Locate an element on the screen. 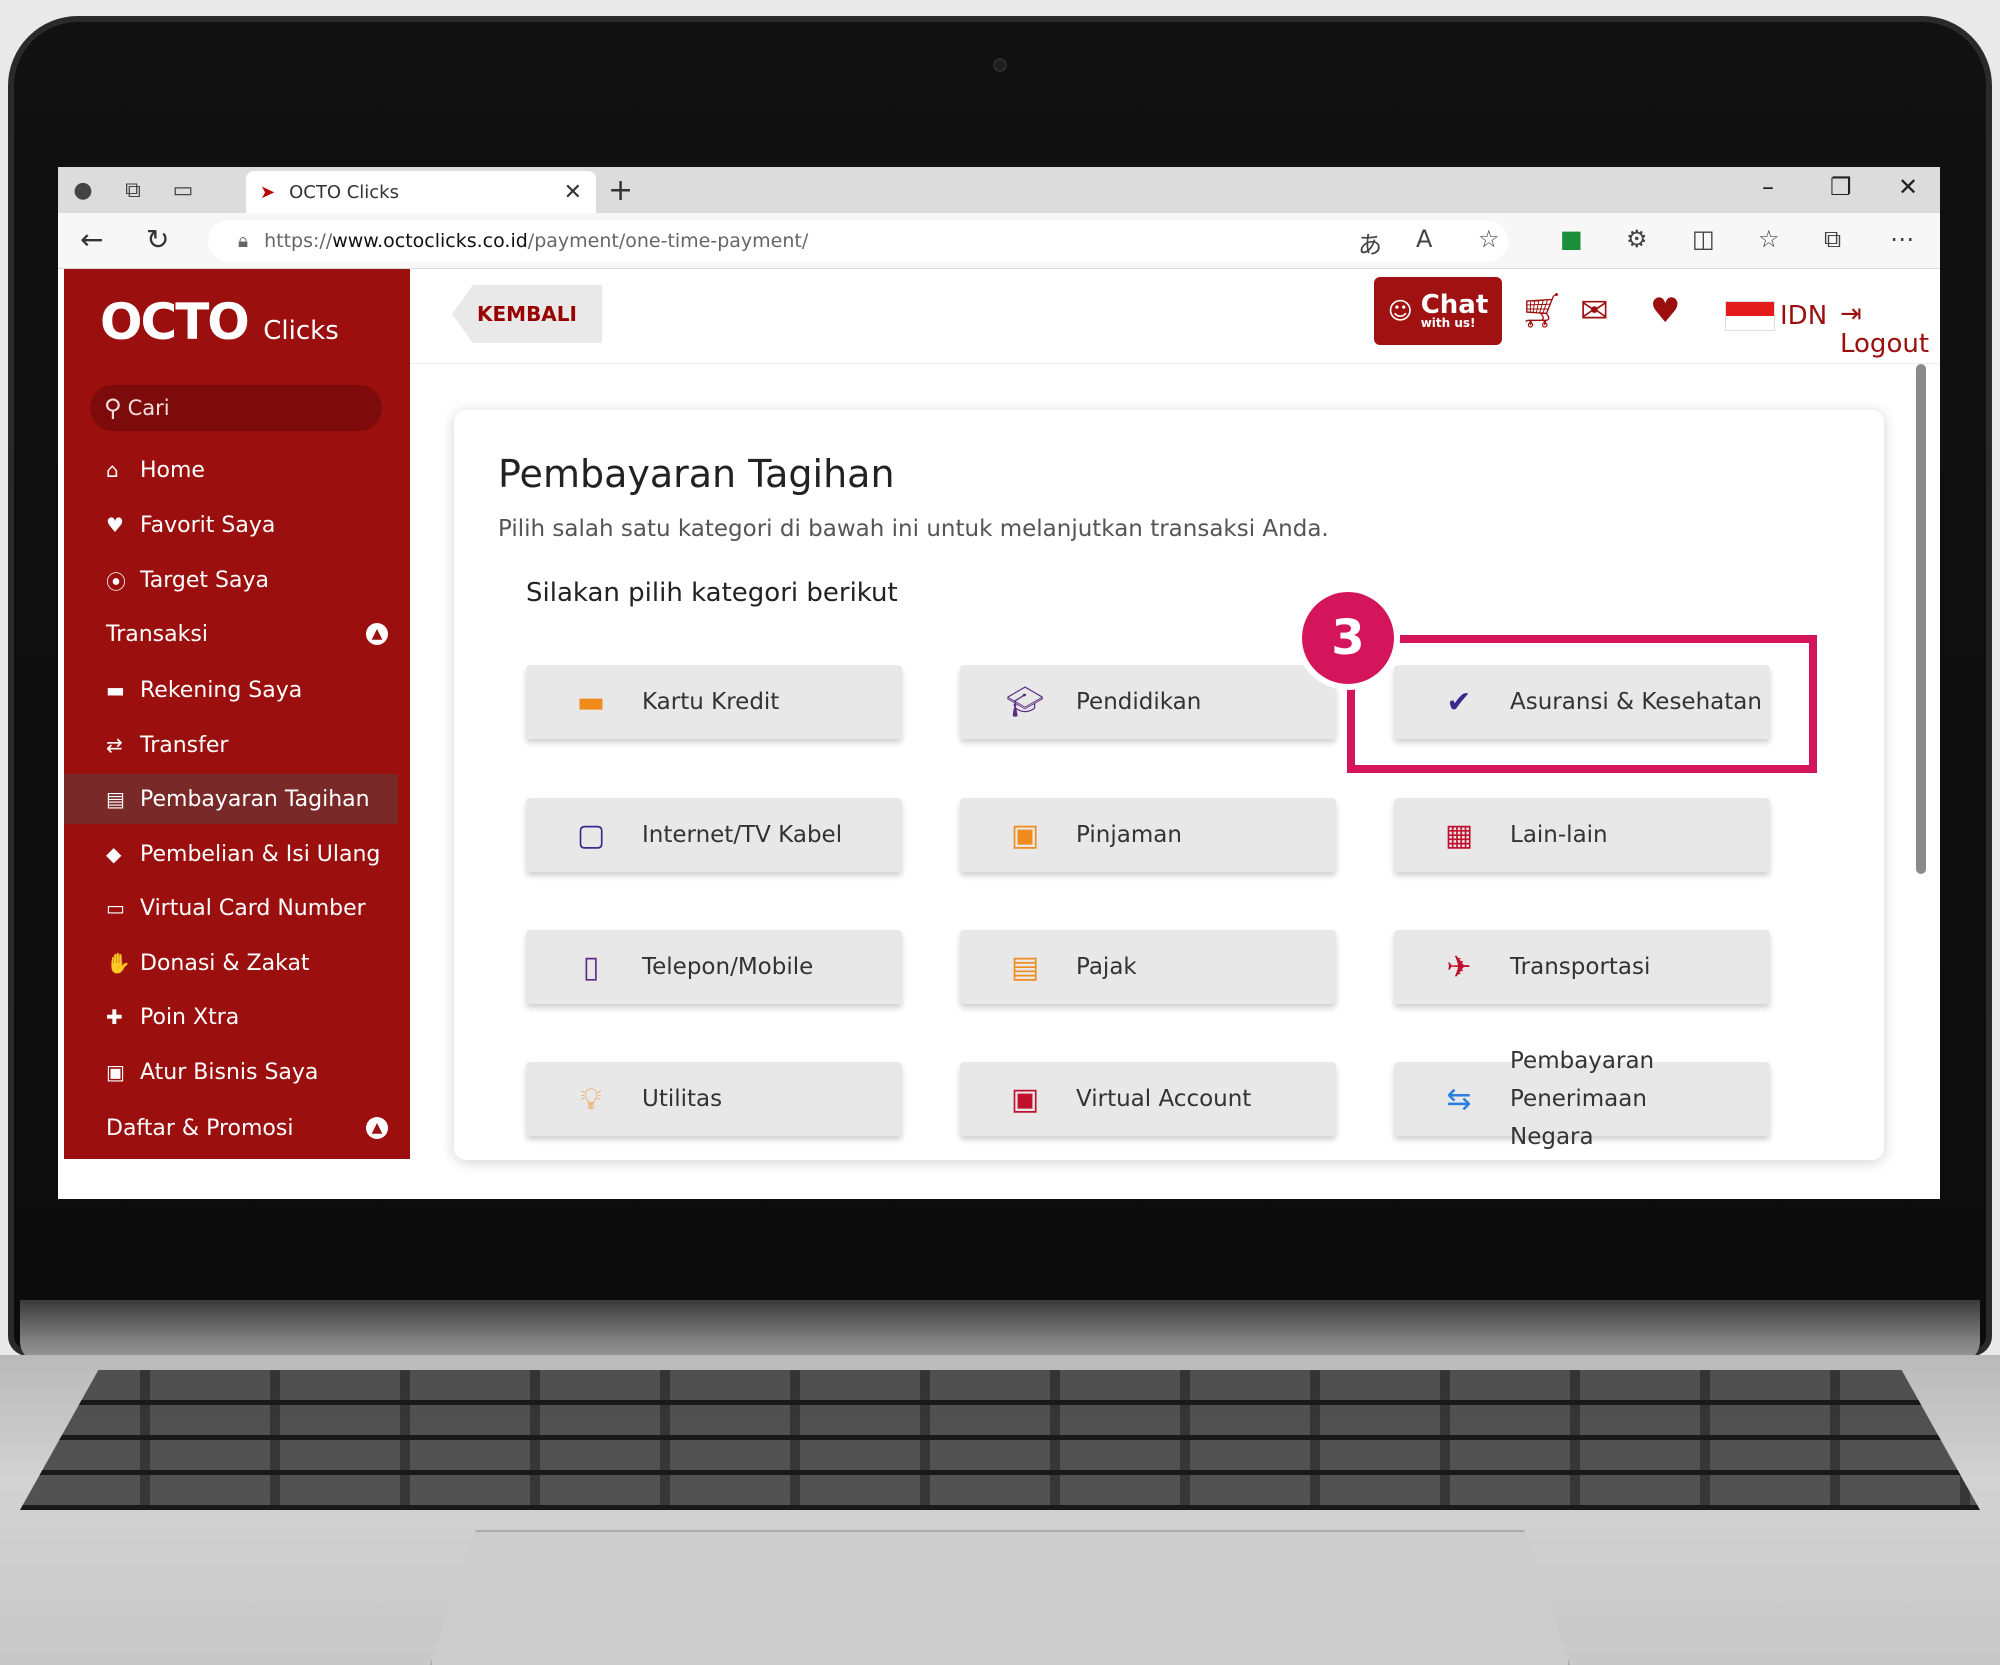 The width and height of the screenshot is (2000, 1665). category-prompt: Silakan pilih kategori berikut is located at coordinates (712, 593).